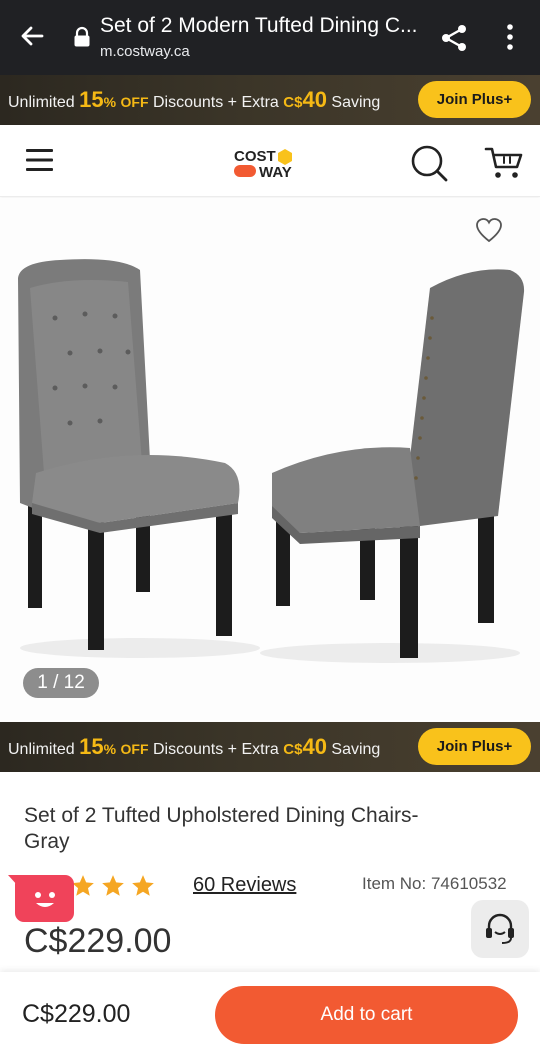  Describe the element at coordinates (42, 898) in the screenshot. I see `chat-bot-icon` at that location.